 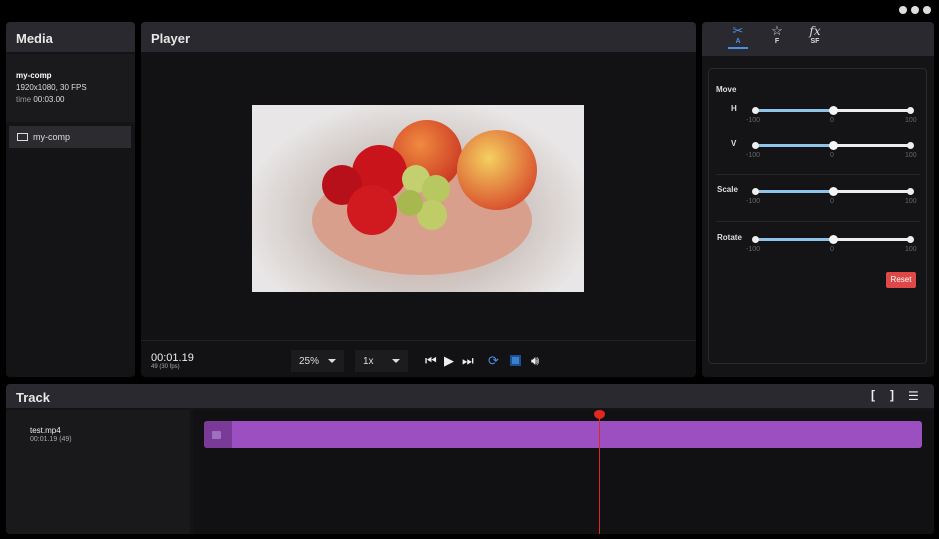 I want to click on skip-forward-button: ⏭, so click(x=468, y=361).